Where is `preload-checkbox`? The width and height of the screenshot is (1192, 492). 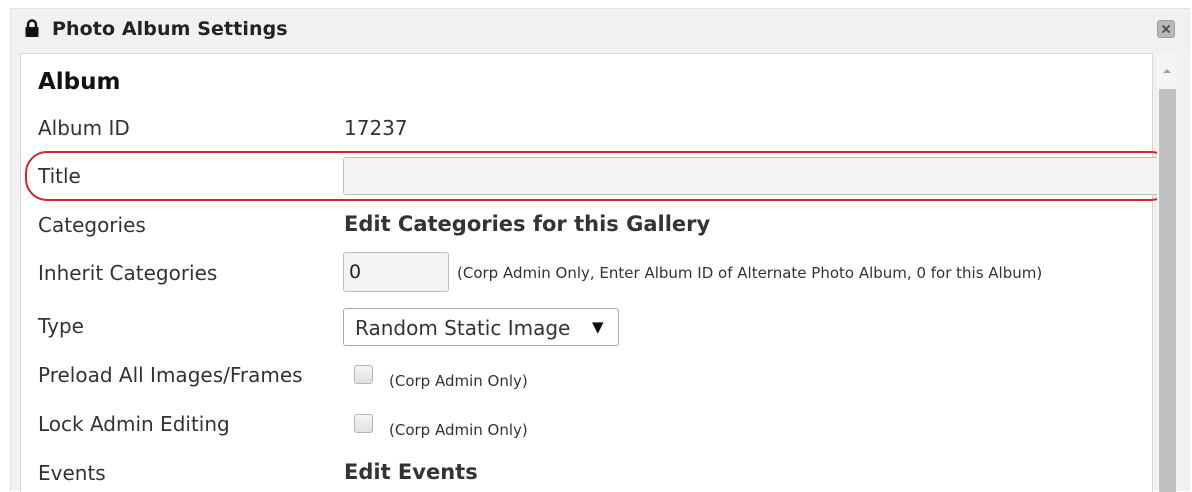
preload-checkbox is located at coordinates (363, 374).